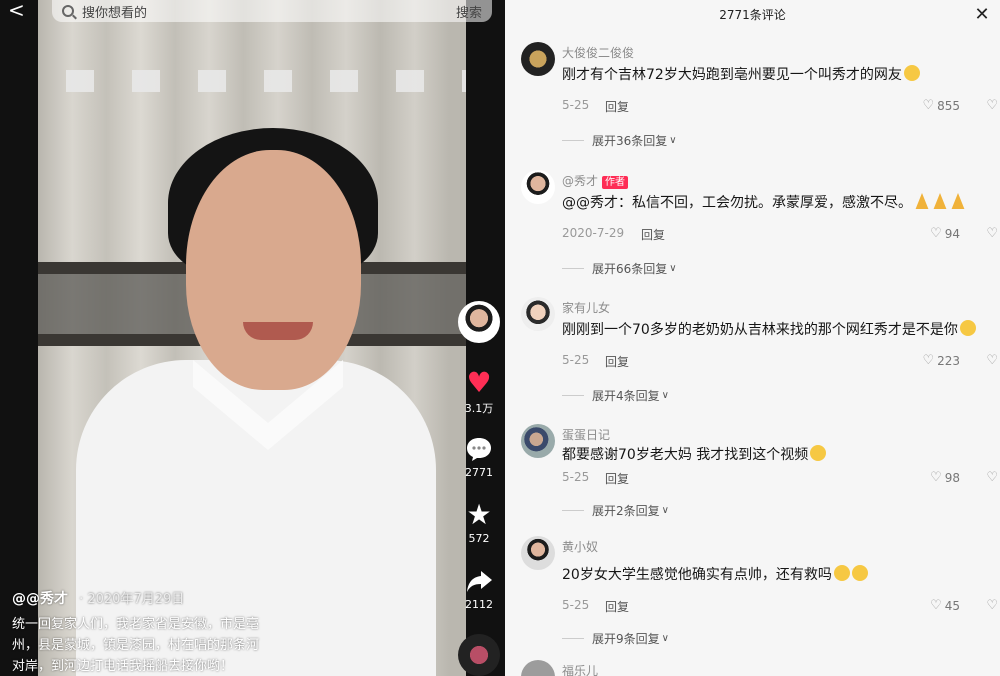 This screenshot has width=1000, height=676. Describe the element at coordinates (586, 434) in the screenshot. I see `comment-author: 蛋蛋日记` at that location.